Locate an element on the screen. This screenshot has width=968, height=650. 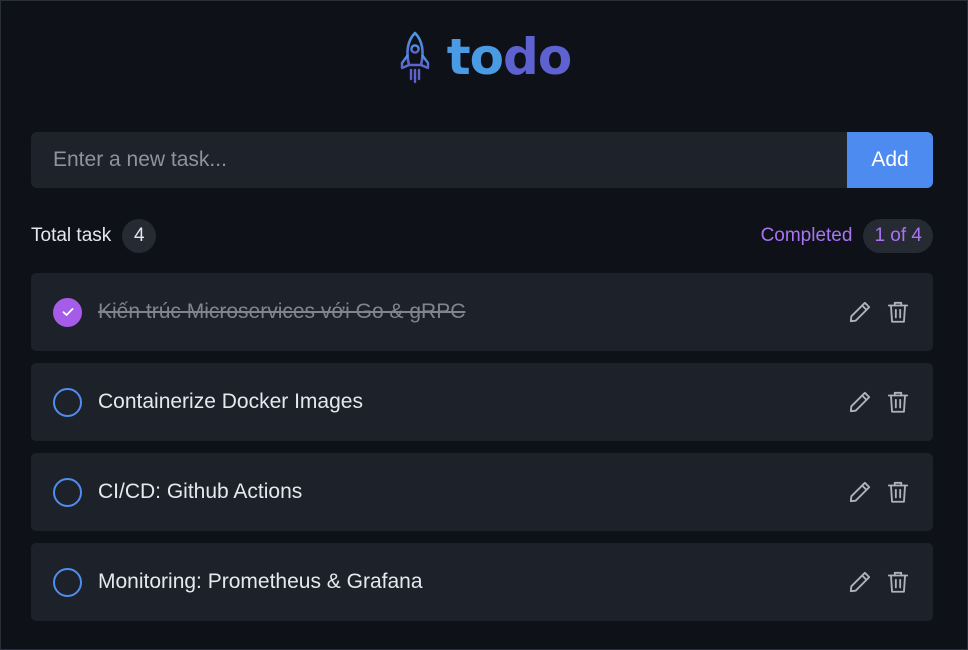
task-title: Monitoring: Prometheus & Grafana is located at coordinates (260, 581).